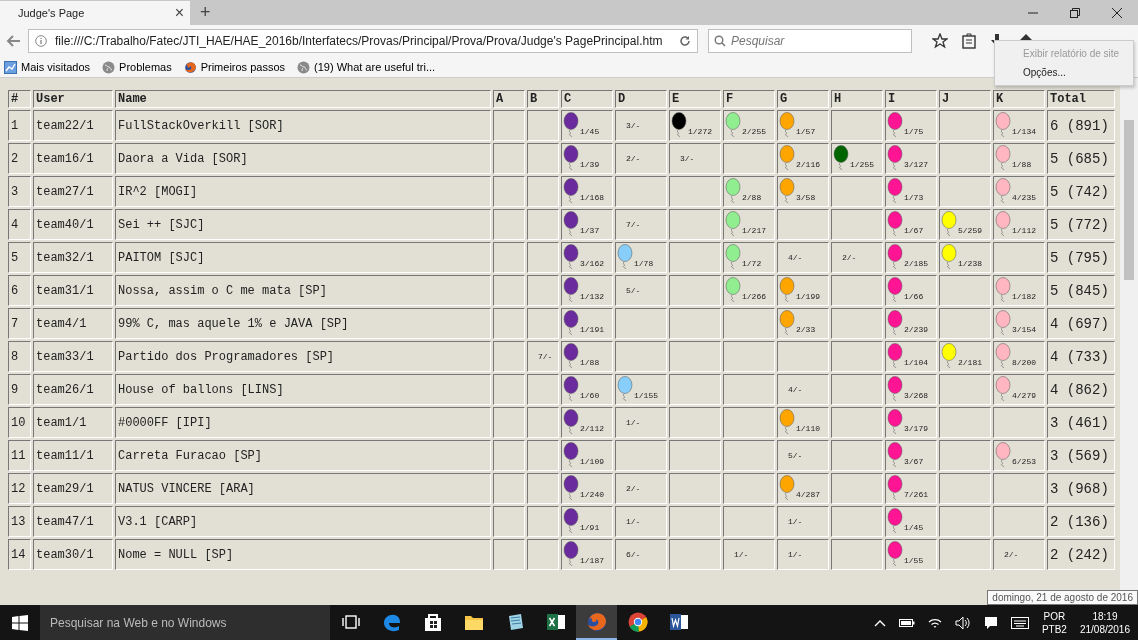 The image size is (1138, 640). Describe the element at coordinates (1019, 622) in the screenshot. I see `keyboard-icon` at that location.